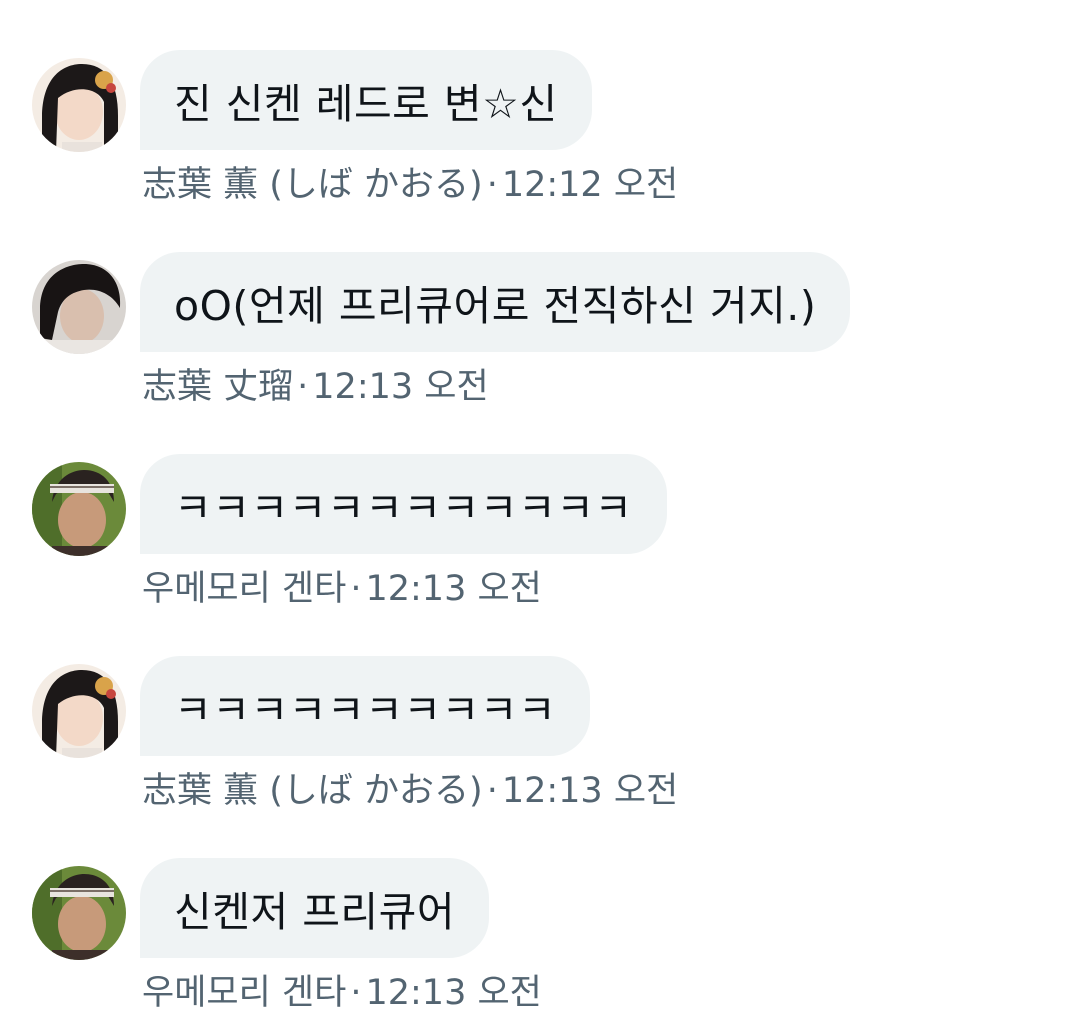  I want to click on message-bubble: ㅋㅋㅋㅋㅋㅋㅋㅋㅋㅋㅋㅋ, so click(403, 504).